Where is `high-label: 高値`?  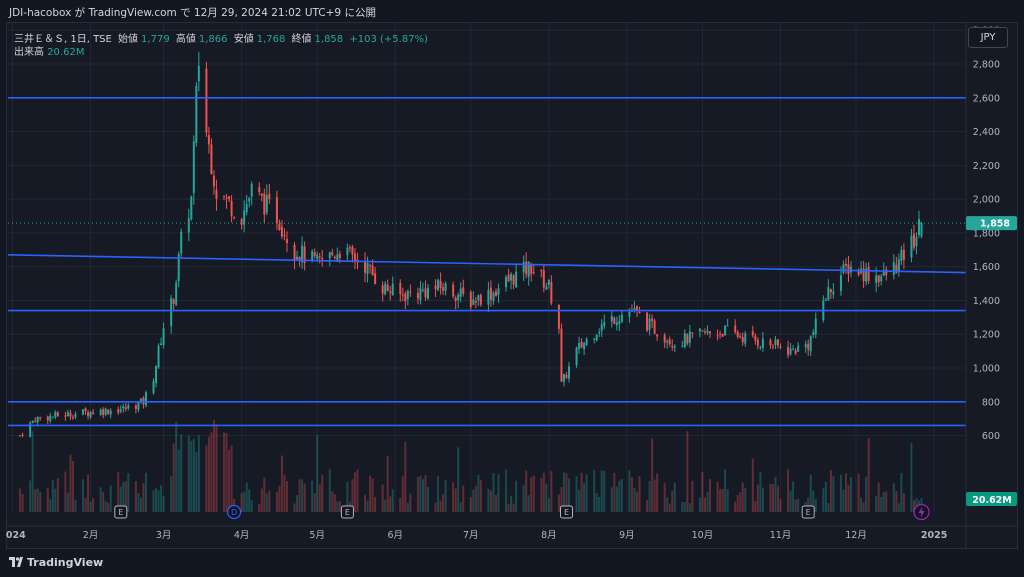 high-label: 高値 is located at coordinates (185, 39).